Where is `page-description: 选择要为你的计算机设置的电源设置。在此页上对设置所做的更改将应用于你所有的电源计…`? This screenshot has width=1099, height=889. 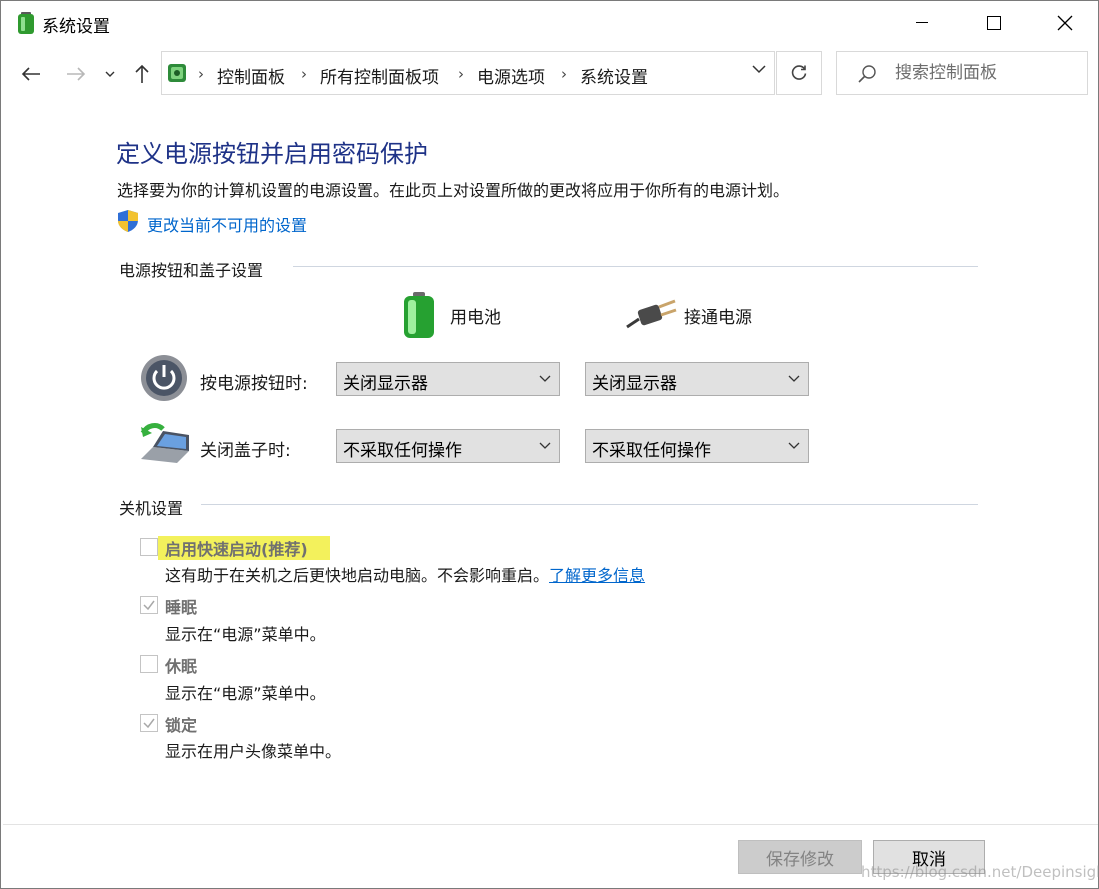
page-description: 选择要为你的计算机设置的电源设置。在此页上对设置所做的更改将应用于你所有的电源计… is located at coordinates (453, 190).